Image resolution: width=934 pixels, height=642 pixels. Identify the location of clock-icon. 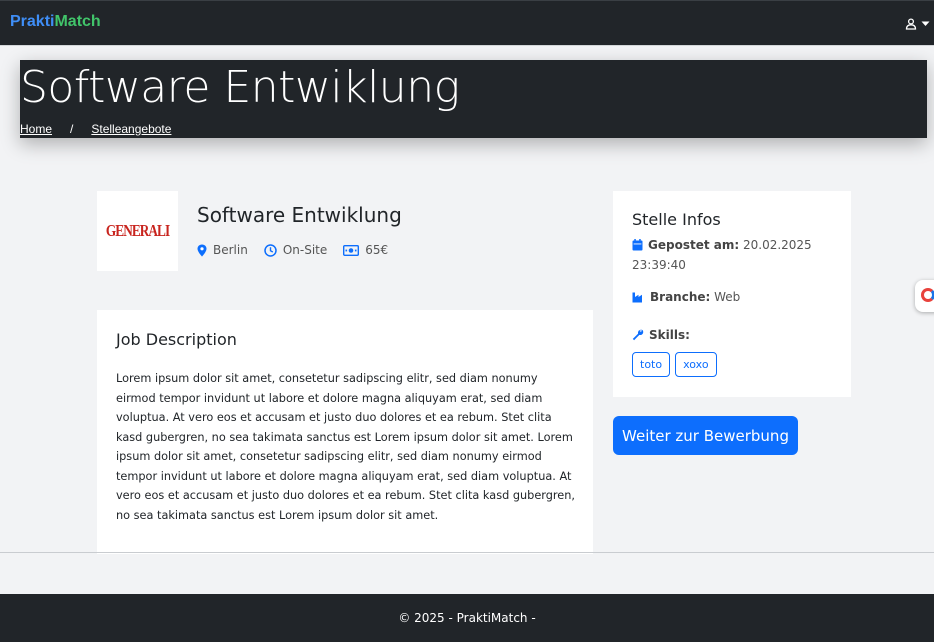
(270, 250).